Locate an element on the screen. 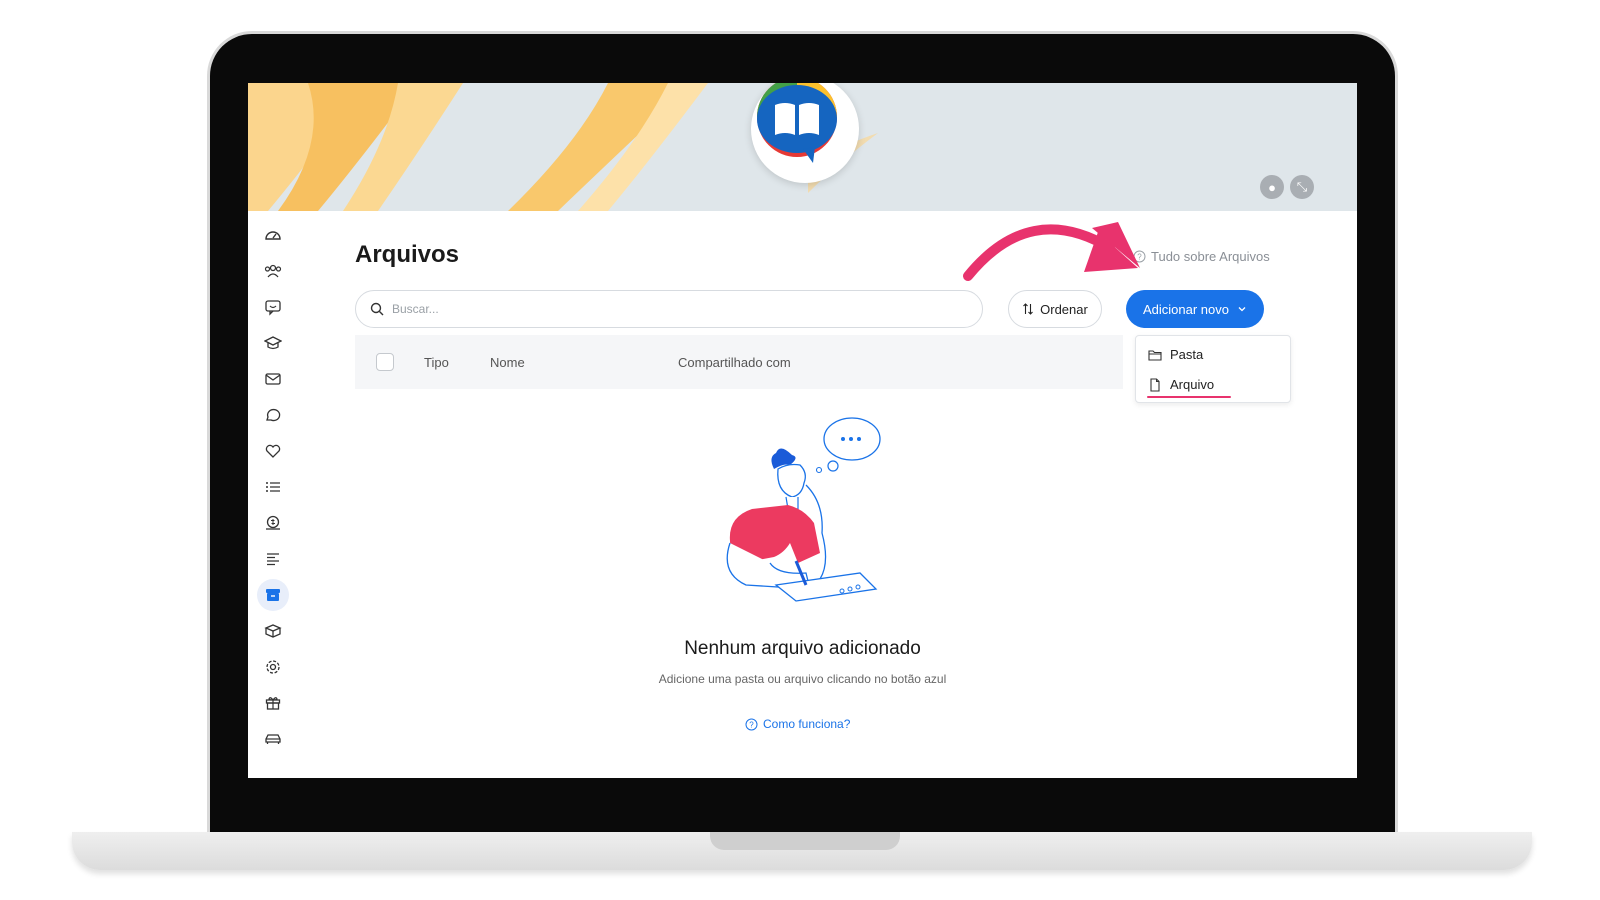 The image size is (1600, 900). mail-icon is located at coordinates (273, 379).